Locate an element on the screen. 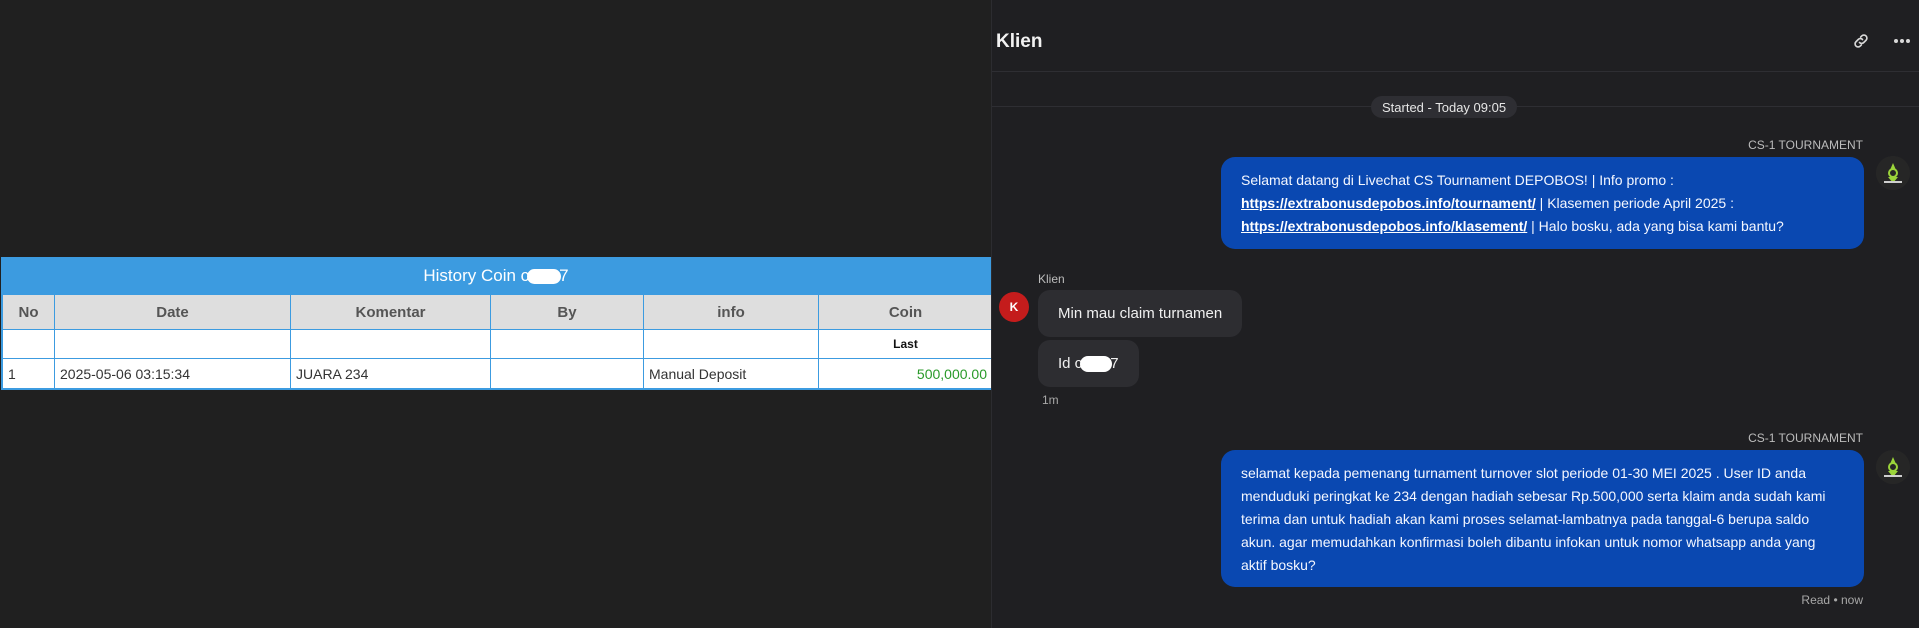  message-text: | Halo bosku, ada yang bisa kami bantu? is located at coordinates (1655, 226).